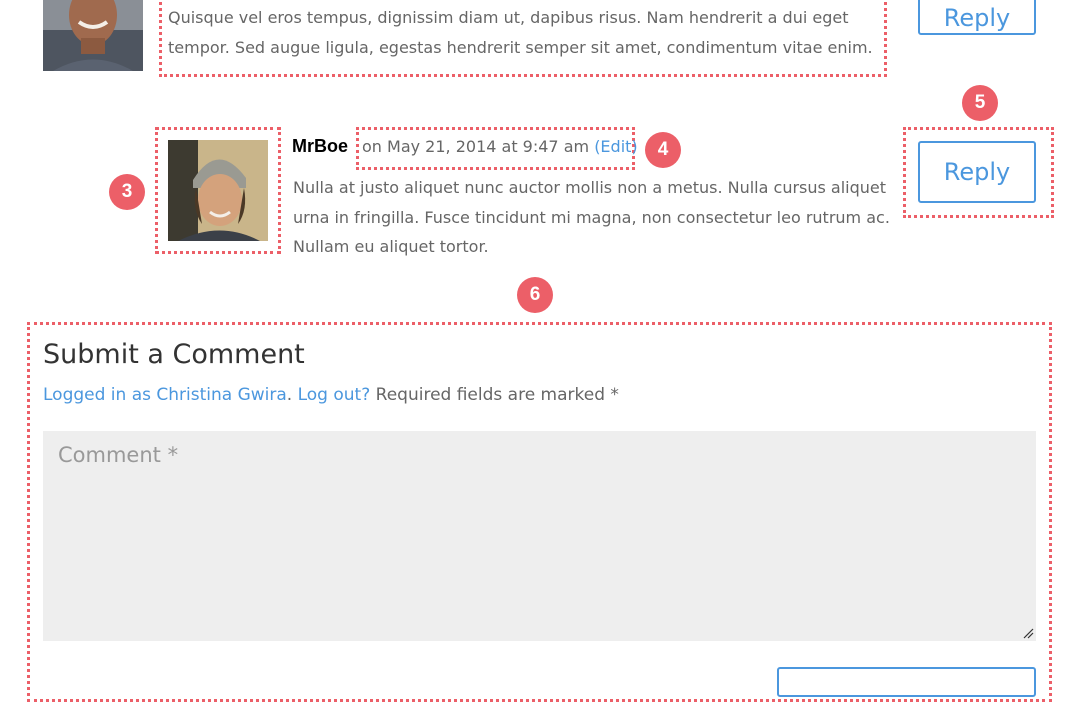  What do you see at coordinates (320, 146) in the screenshot?
I see `comment-author: MrBoe` at bounding box center [320, 146].